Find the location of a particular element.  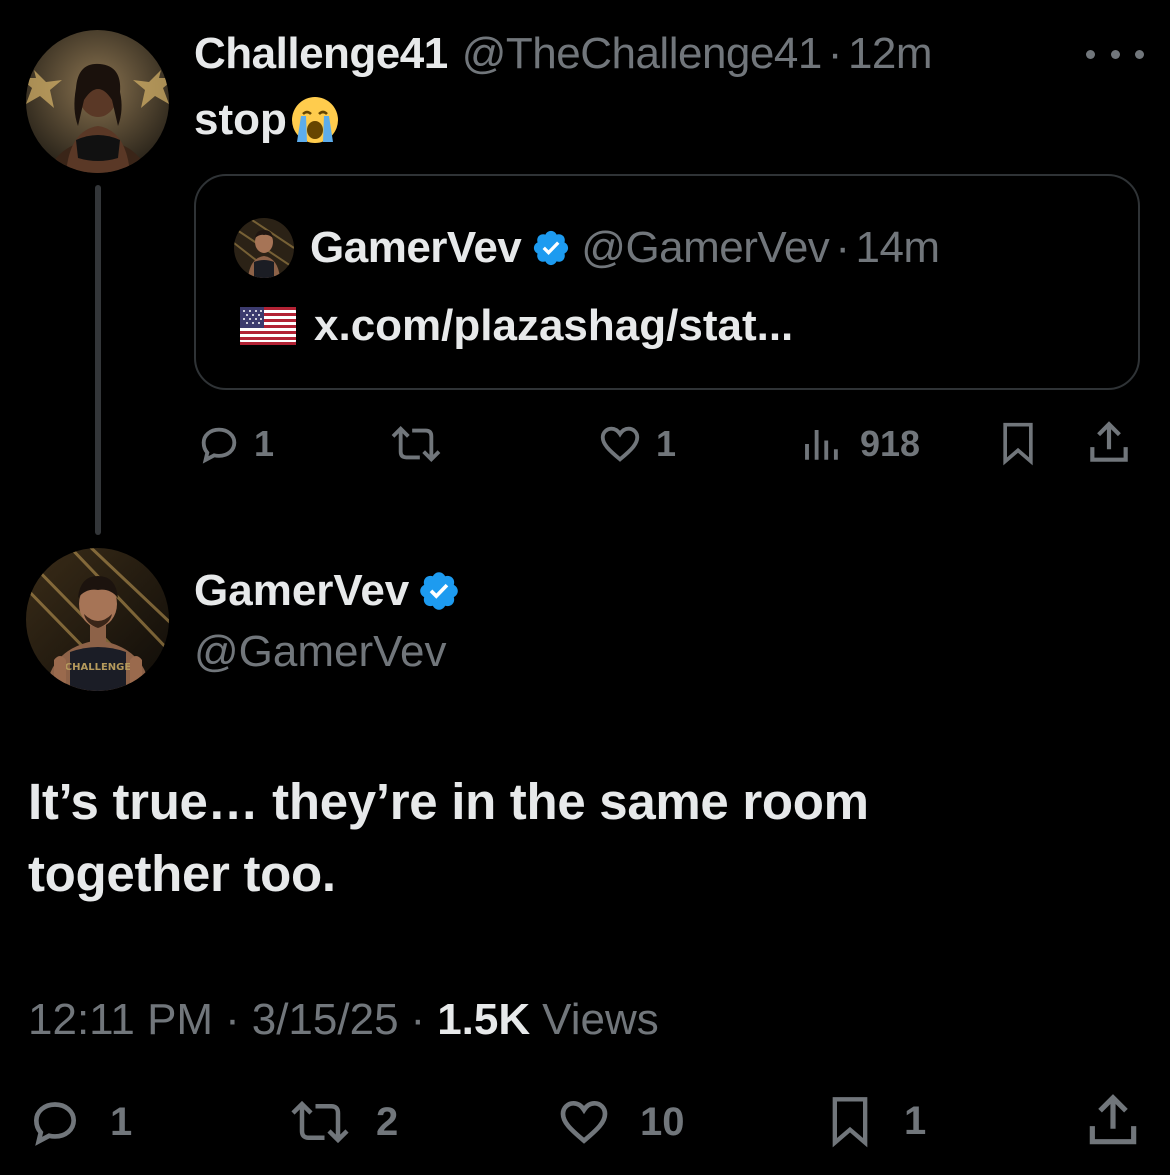

tweet-metadata: 12:11 PM · 3/15/25 · 1.5K Views is located at coordinates (343, 1020).